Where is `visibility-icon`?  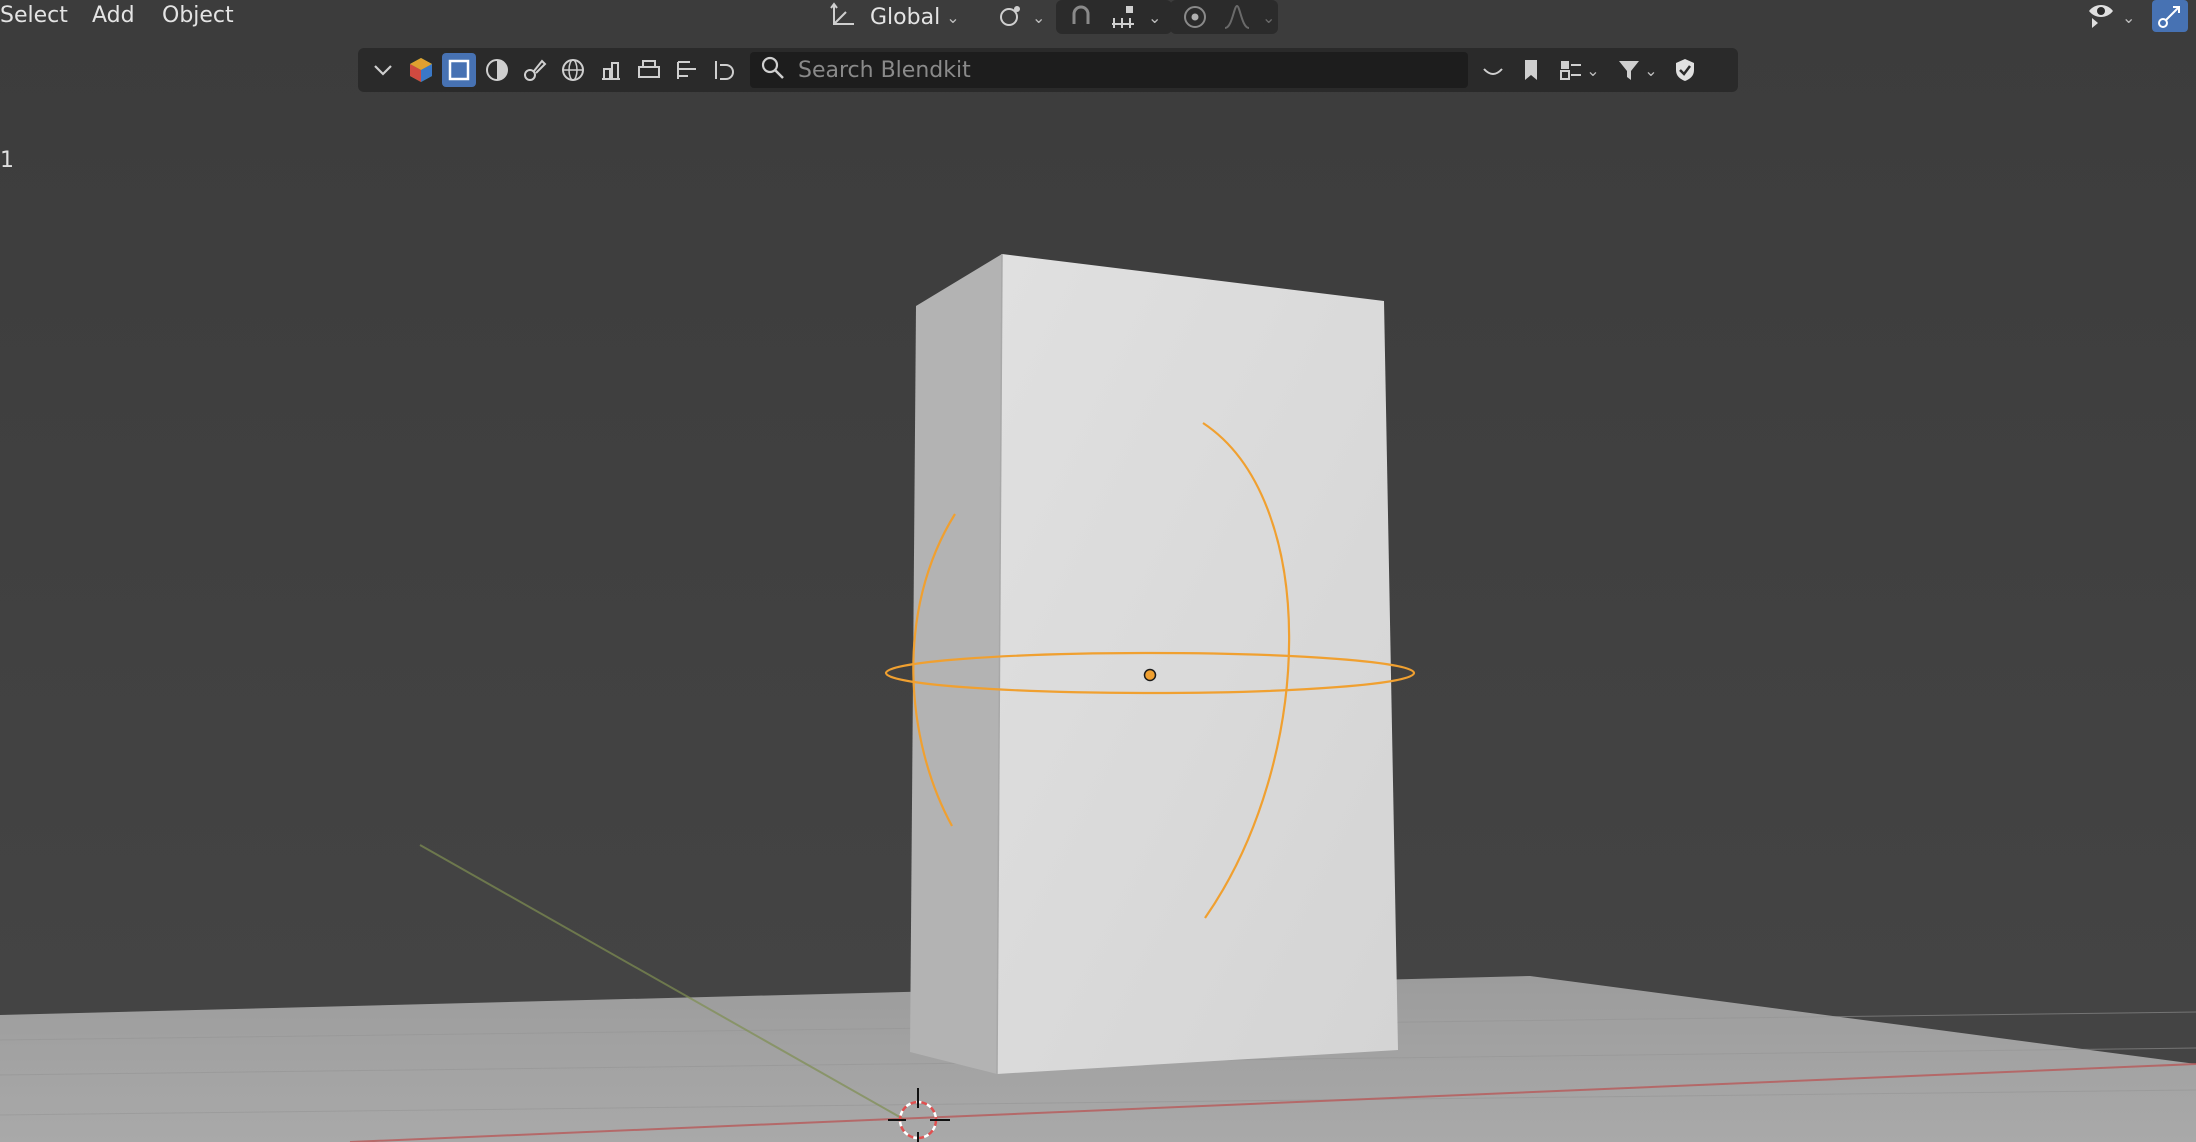 visibility-icon is located at coordinates (2101, 17).